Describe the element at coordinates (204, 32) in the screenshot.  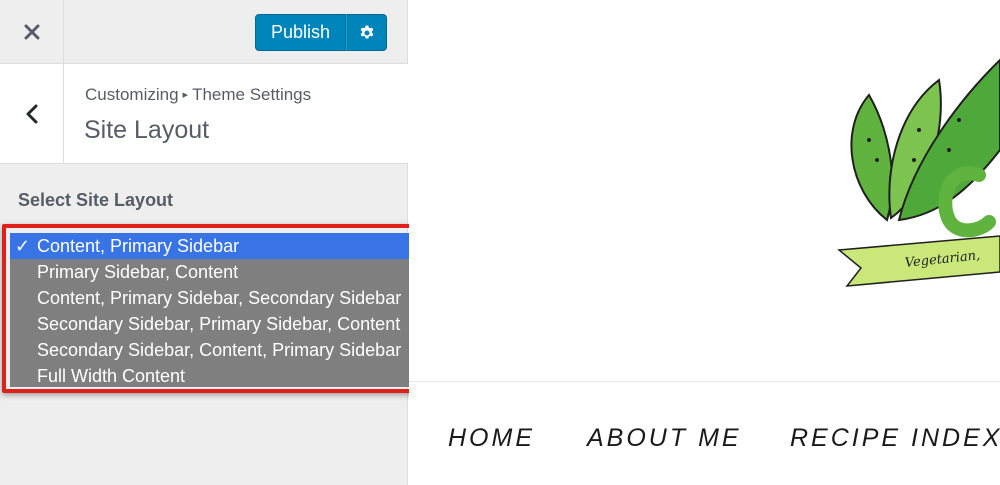
I see `customizer-header: Publish` at that location.